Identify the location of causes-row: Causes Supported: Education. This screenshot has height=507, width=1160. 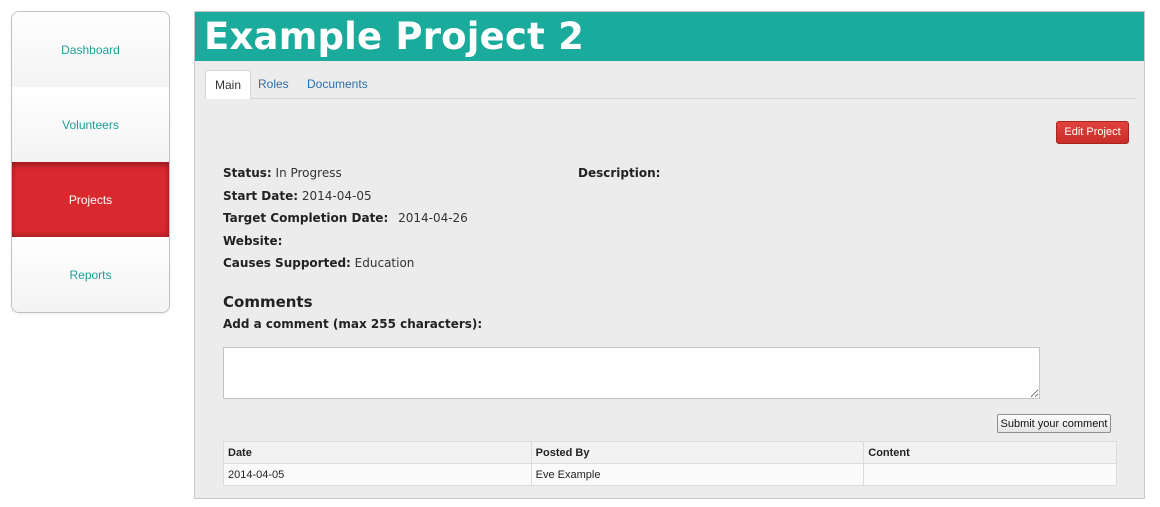
(318, 263).